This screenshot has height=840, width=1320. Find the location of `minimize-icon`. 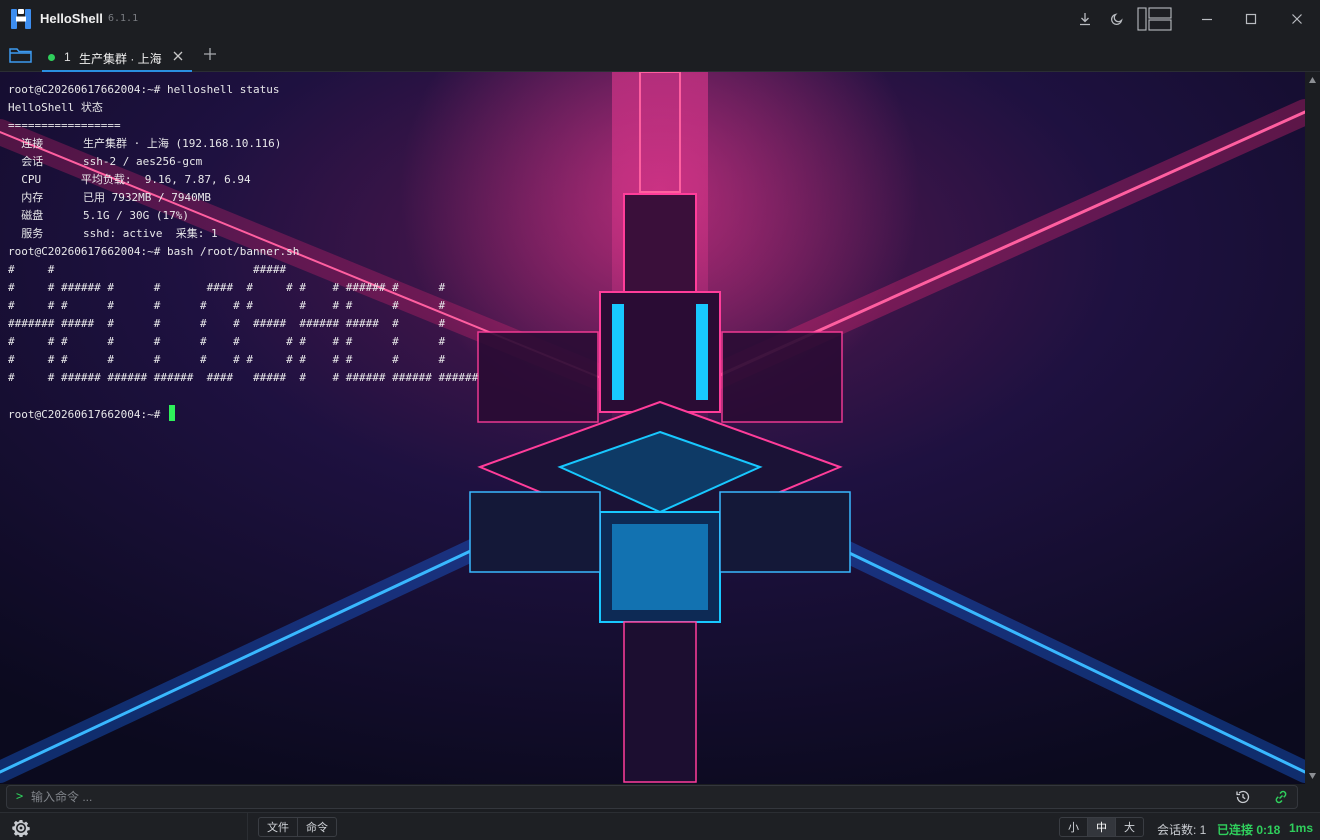

minimize-icon is located at coordinates (1207, 19).